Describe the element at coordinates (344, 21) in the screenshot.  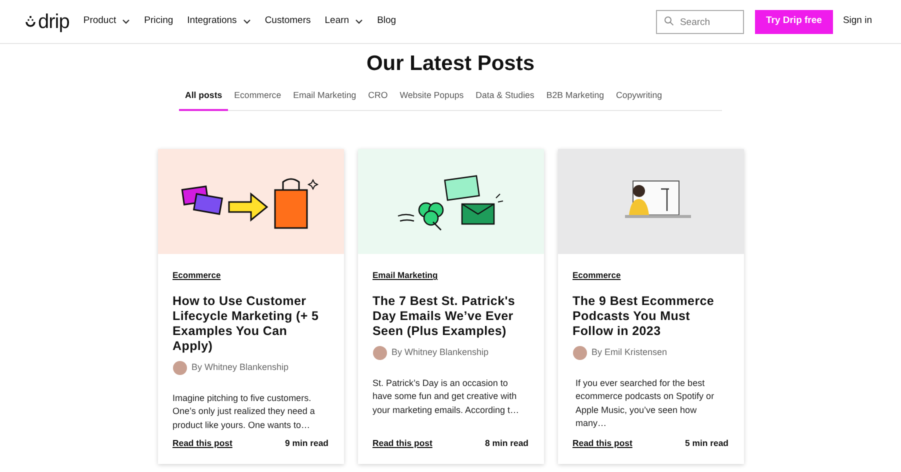
I see `nav-link: Learn` at that location.